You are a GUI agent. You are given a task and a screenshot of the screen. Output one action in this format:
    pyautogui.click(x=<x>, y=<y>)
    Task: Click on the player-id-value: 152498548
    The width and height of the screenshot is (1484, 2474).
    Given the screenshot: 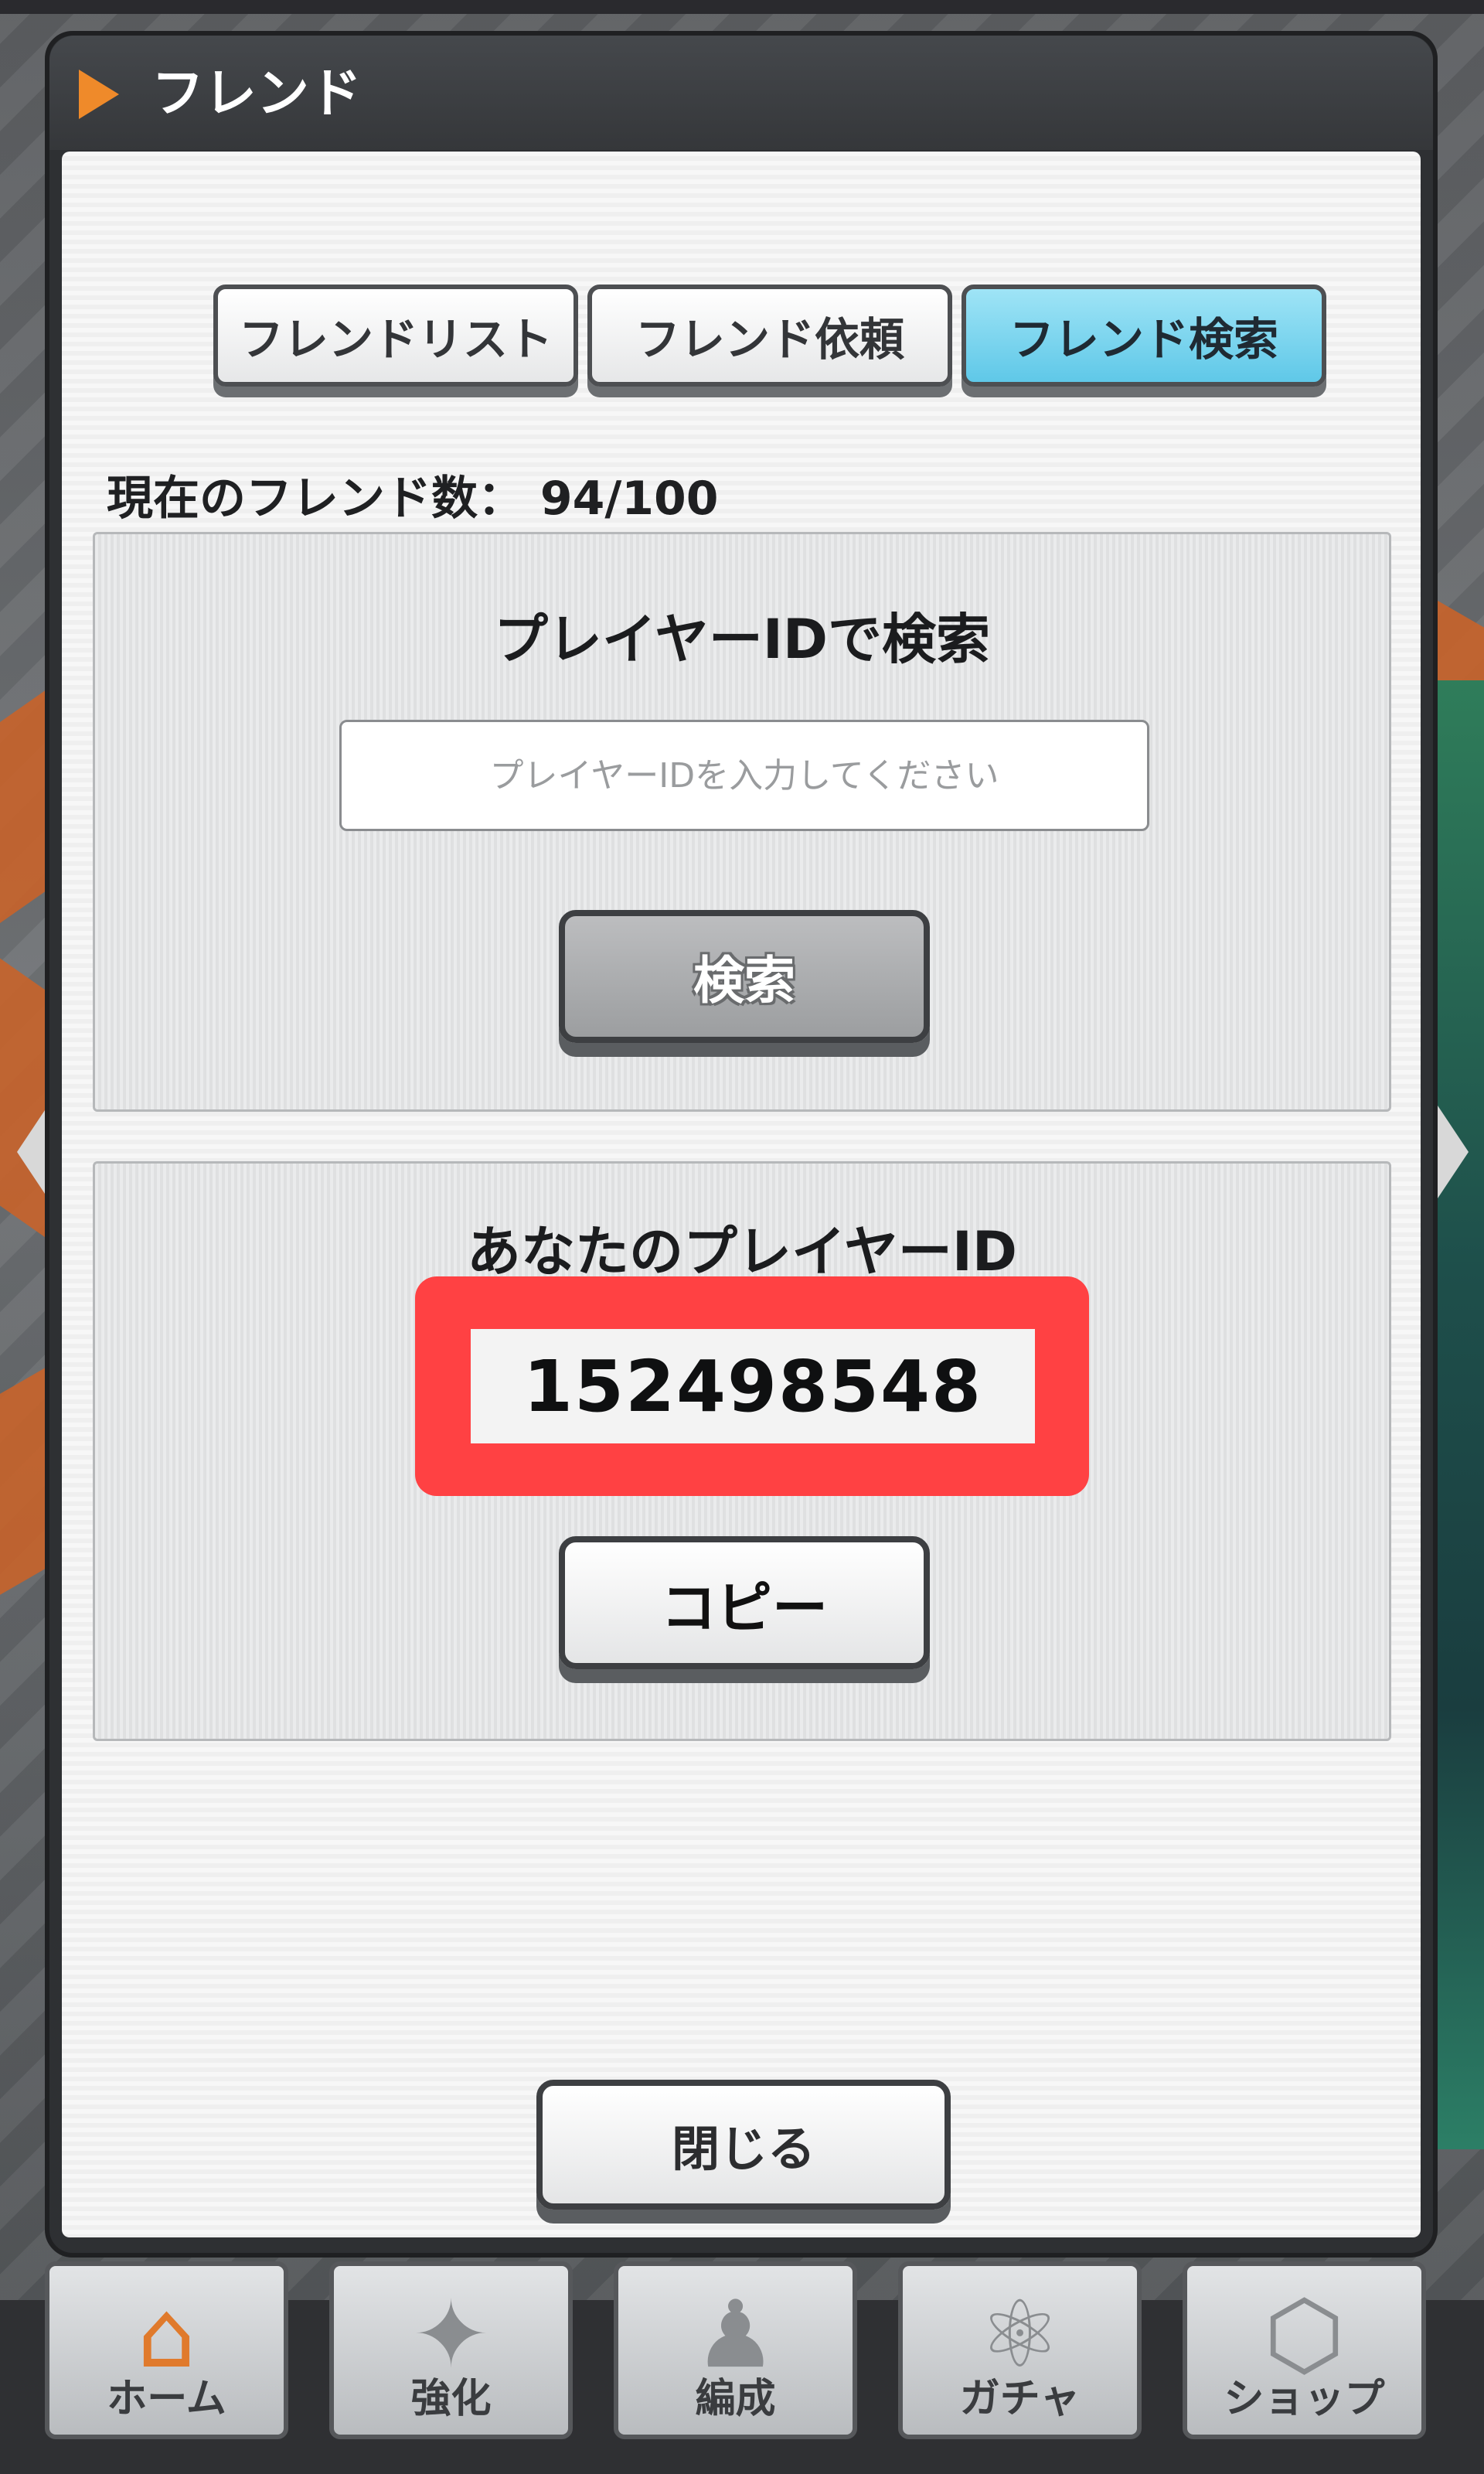 What is the action you would take?
    pyautogui.click(x=753, y=1386)
    